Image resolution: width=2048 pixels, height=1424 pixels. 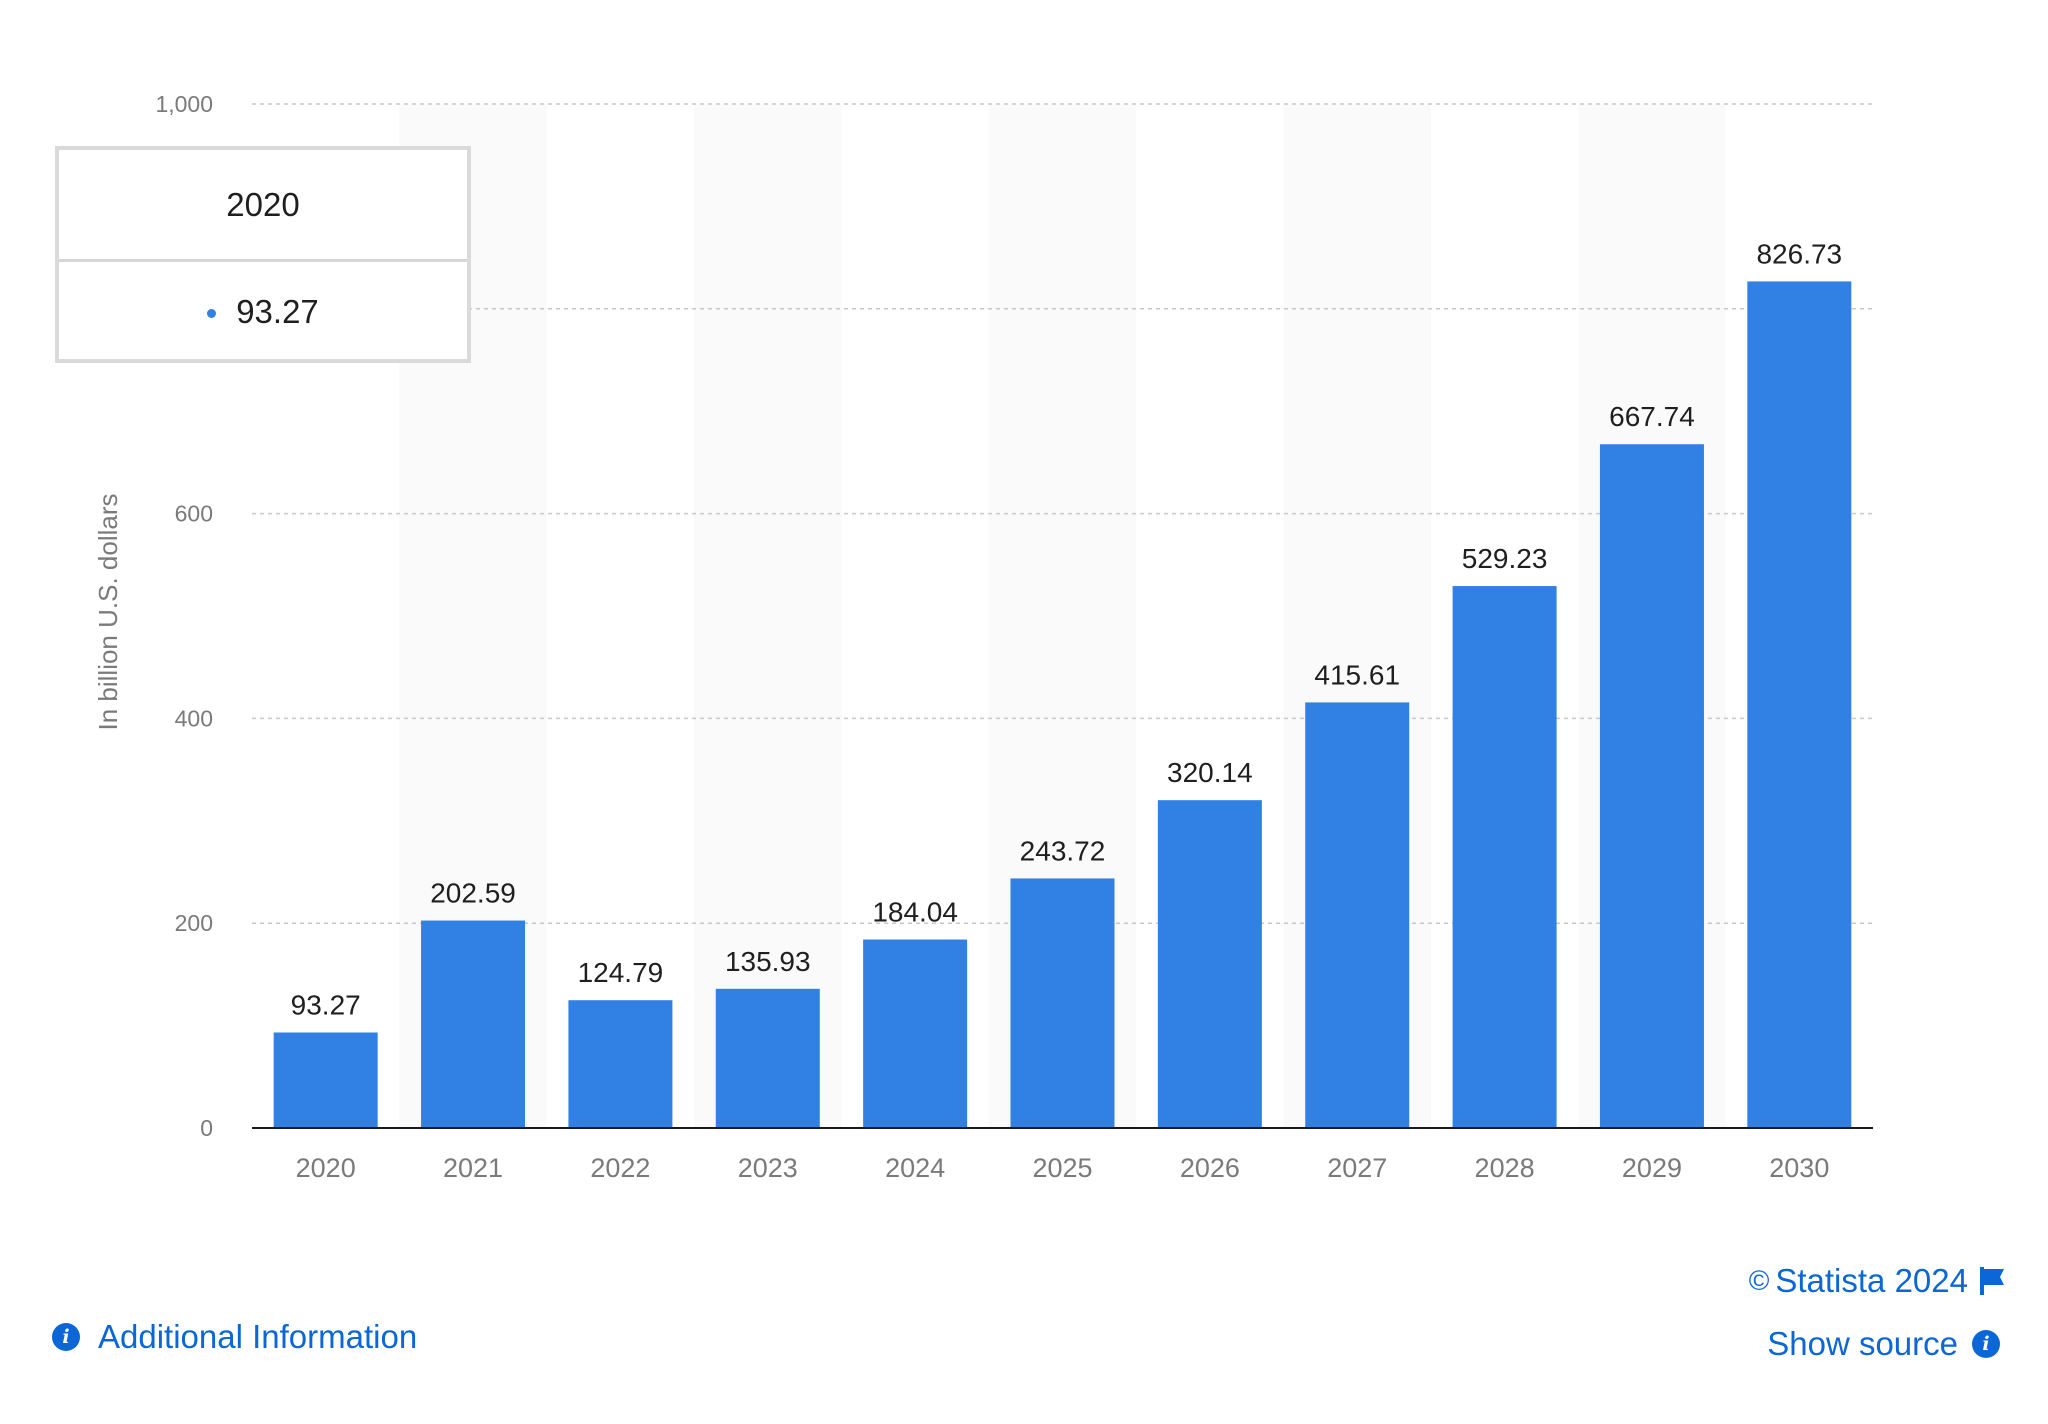 What do you see at coordinates (277, 311) in the screenshot?
I see `tooltip-value: 93.27` at bounding box center [277, 311].